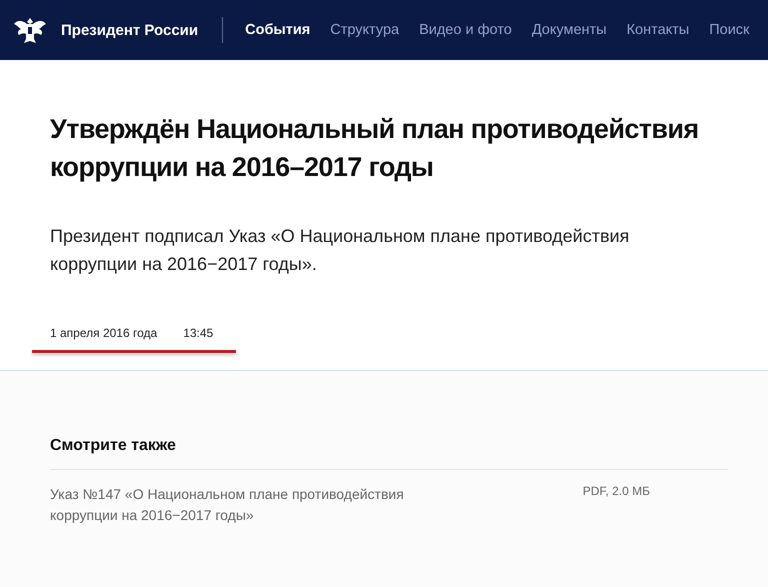 Image resolution: width=768 pixels, height=587 pixels. What do you see at coordinates (250, 505) in the screenshot?
I see `document-link: Указ №147 «О Национальном плане противодействия коррупции на 2016−2017 годы»` at bounding box center [250, 505].